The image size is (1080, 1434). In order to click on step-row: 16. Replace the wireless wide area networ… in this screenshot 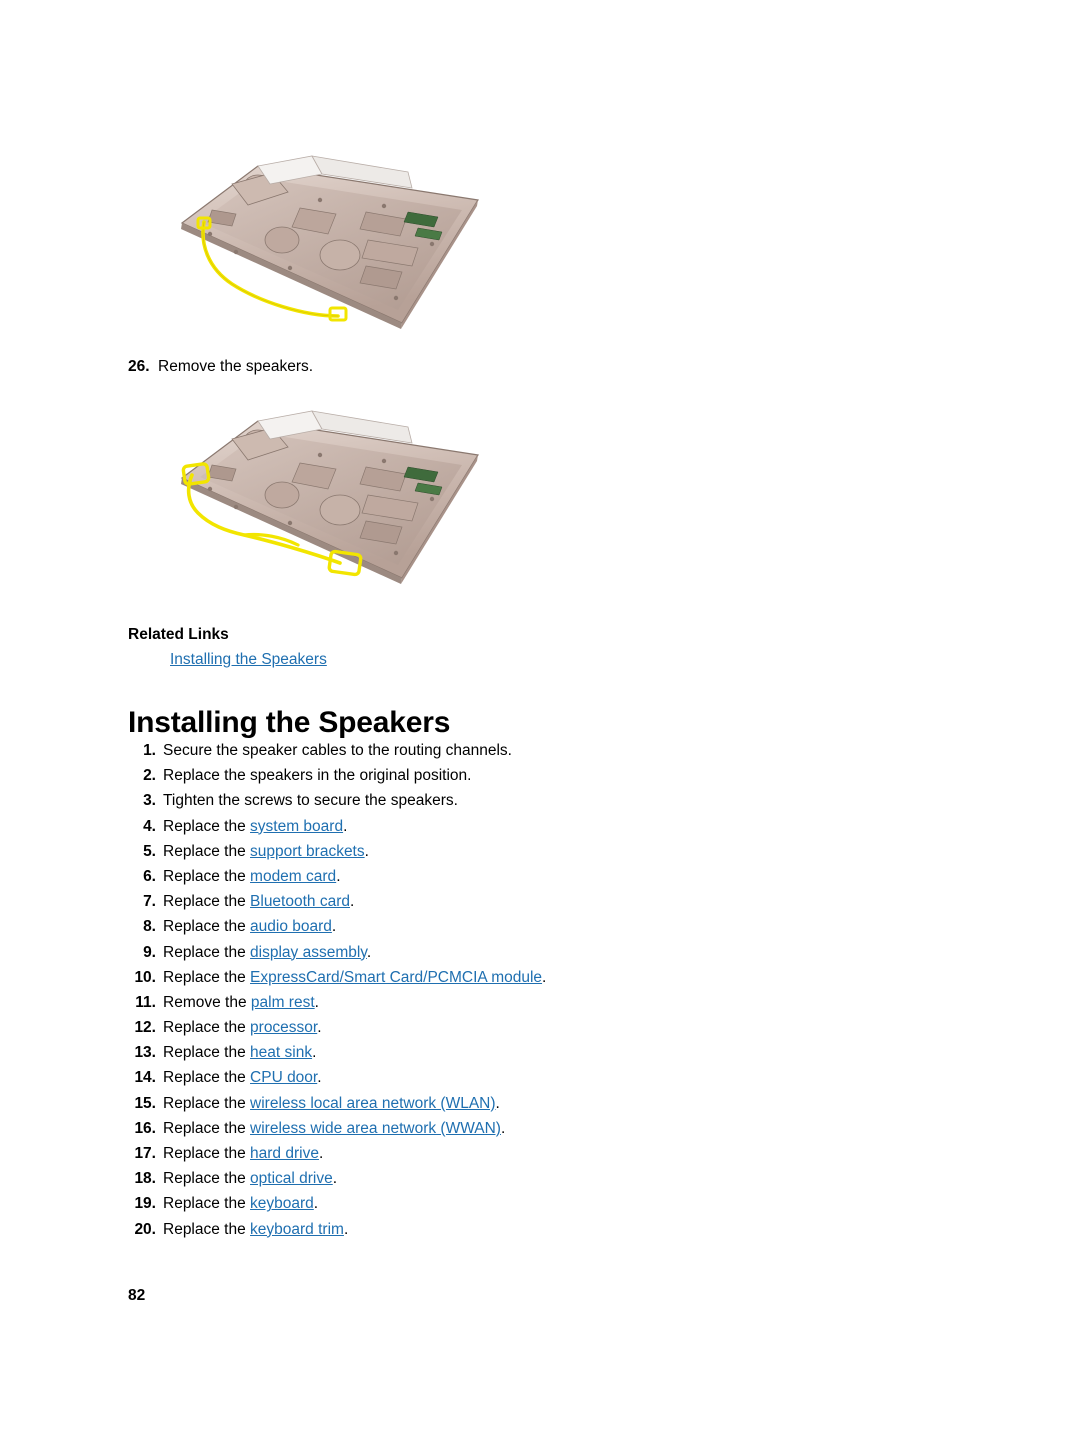, I will do `click(540, 1132)`.